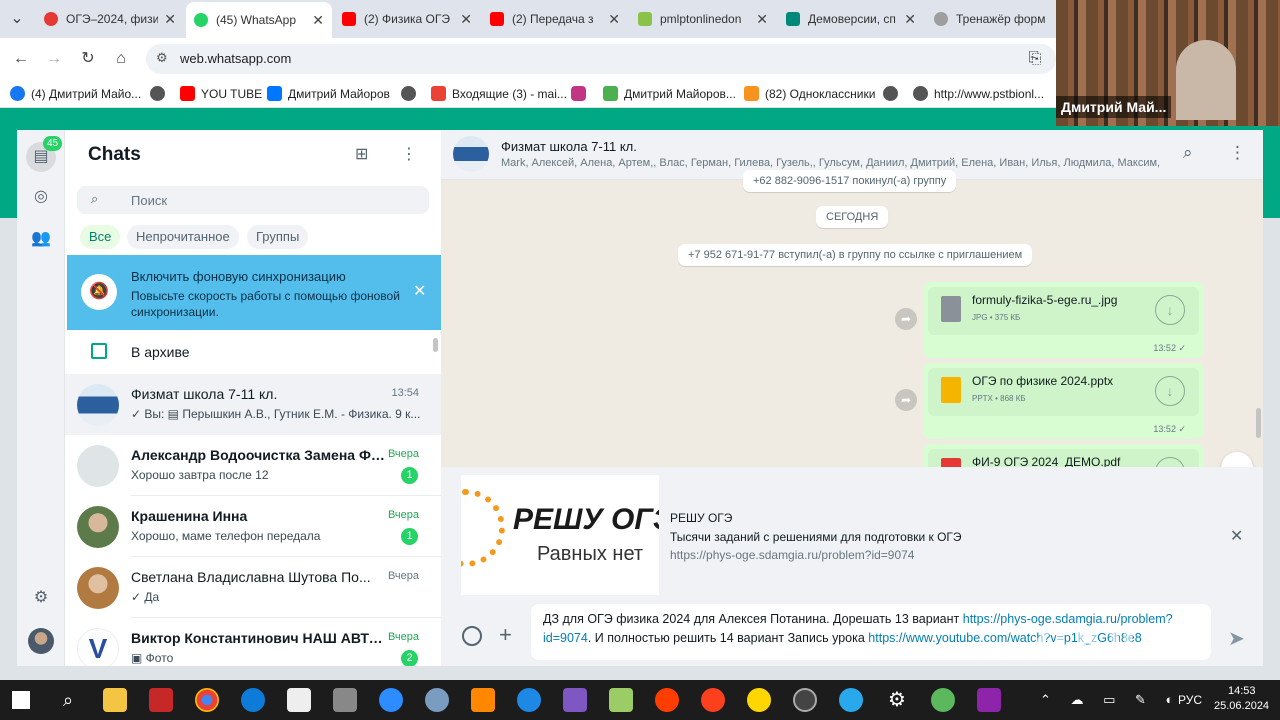 The image size is (1280, 720). What do you see at coordinates (121, 59) in the screenshot?
I see `home-icon: ⌂` at bounding box center [121, 59].